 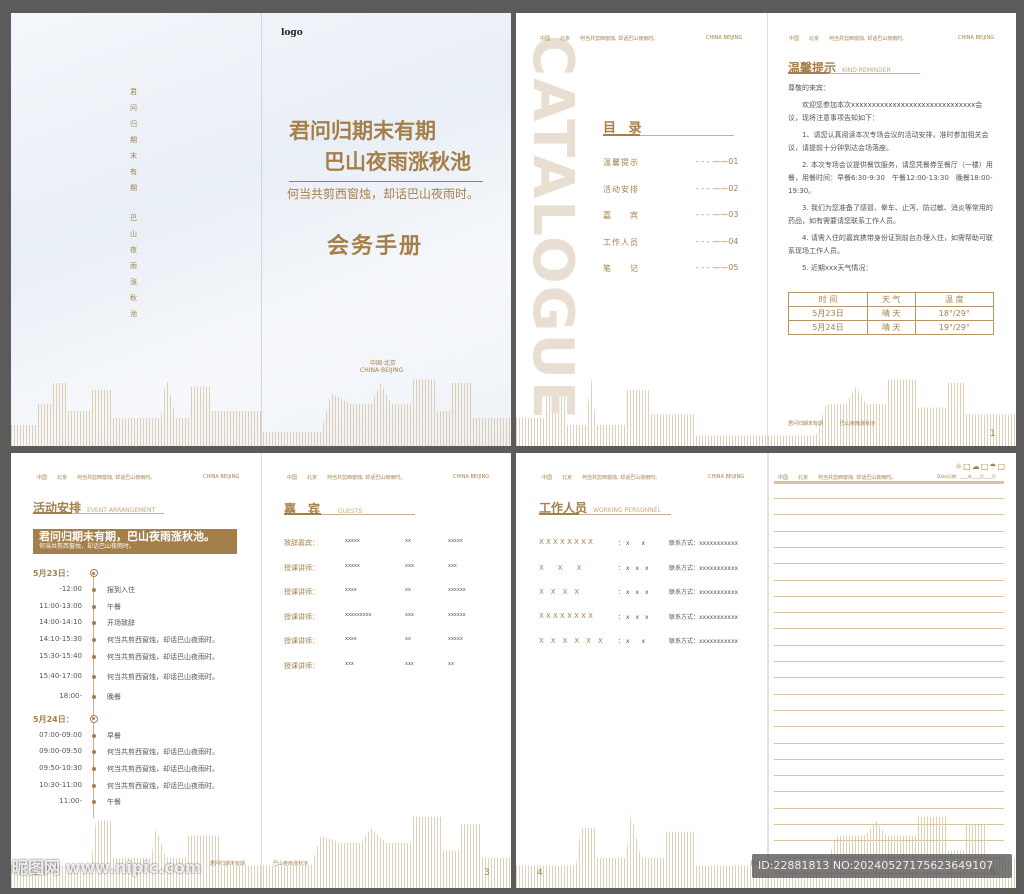 I want to click on toc-item: 活动安排, so click(x=621, y=189).